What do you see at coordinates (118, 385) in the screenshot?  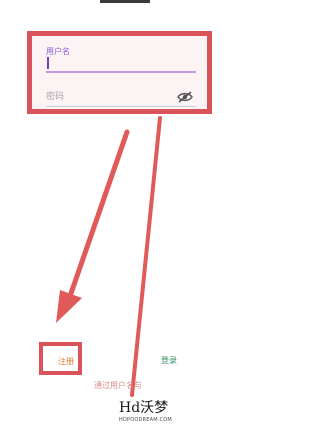 I see `username-login-link: 通过用户名与` at bounding box center [118, 385].